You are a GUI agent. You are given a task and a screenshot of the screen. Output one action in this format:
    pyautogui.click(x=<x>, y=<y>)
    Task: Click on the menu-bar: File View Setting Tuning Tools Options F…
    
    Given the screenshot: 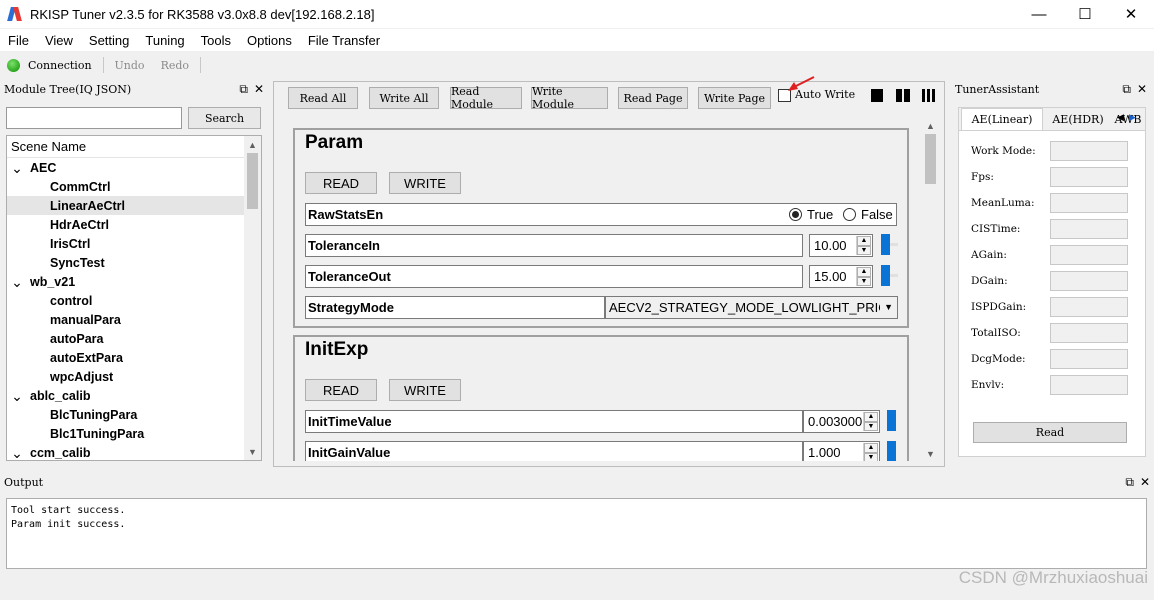 What is the action you would take?
    pyautogui.click(x=577, y=40)
    